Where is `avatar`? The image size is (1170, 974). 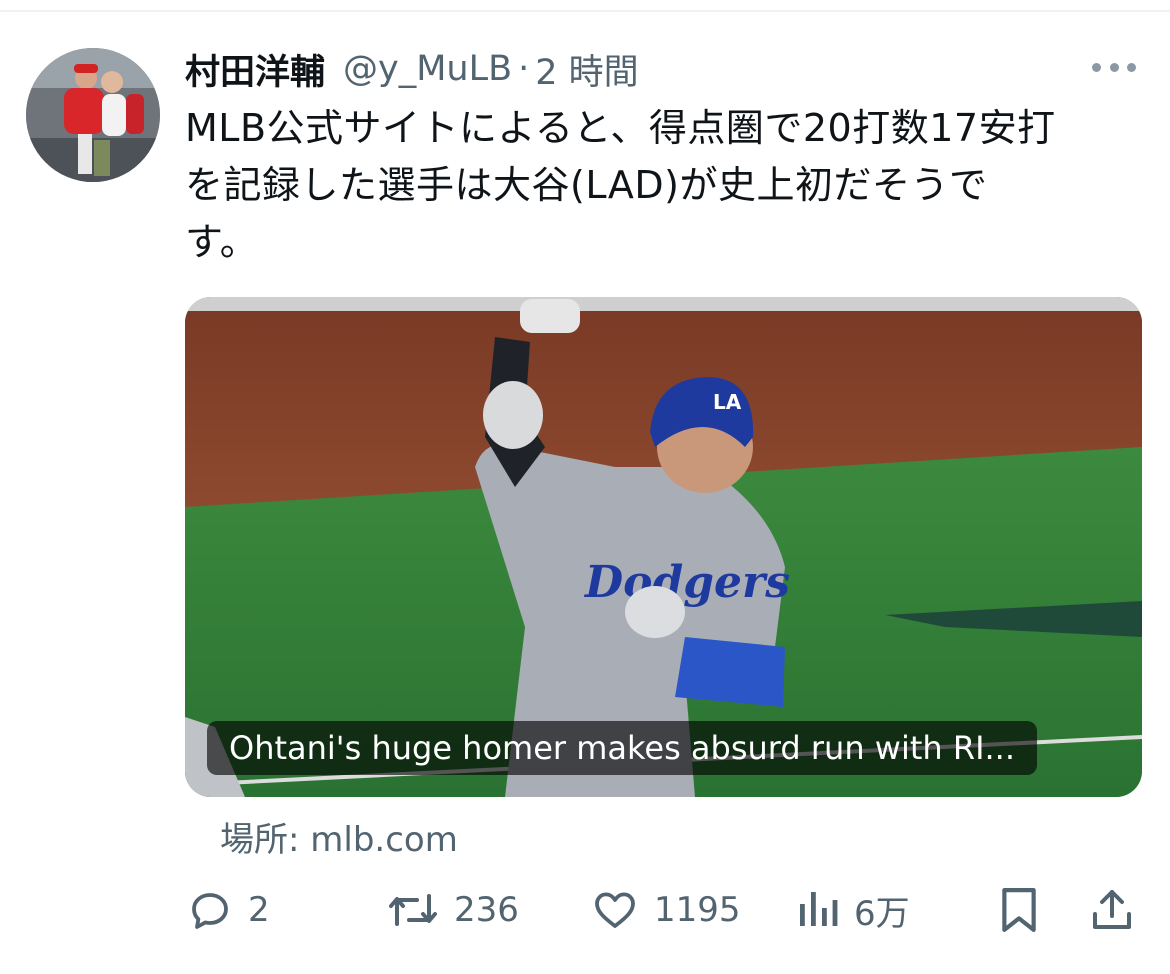 avatar is located at coordinates (93, 115).